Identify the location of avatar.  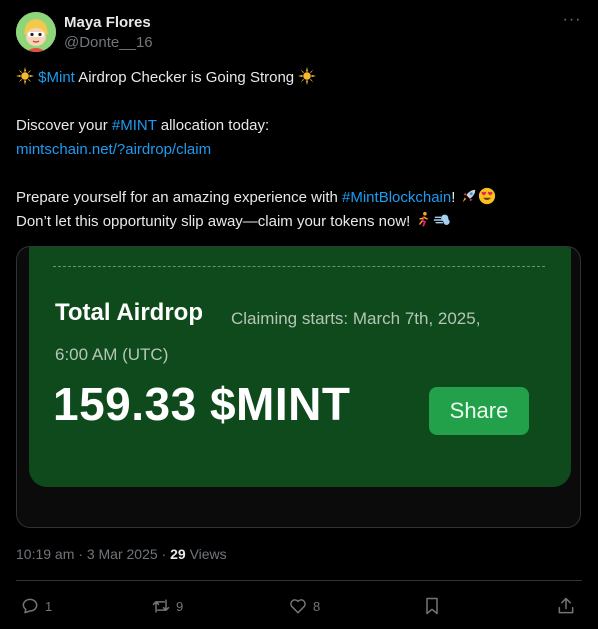
(36, 32).